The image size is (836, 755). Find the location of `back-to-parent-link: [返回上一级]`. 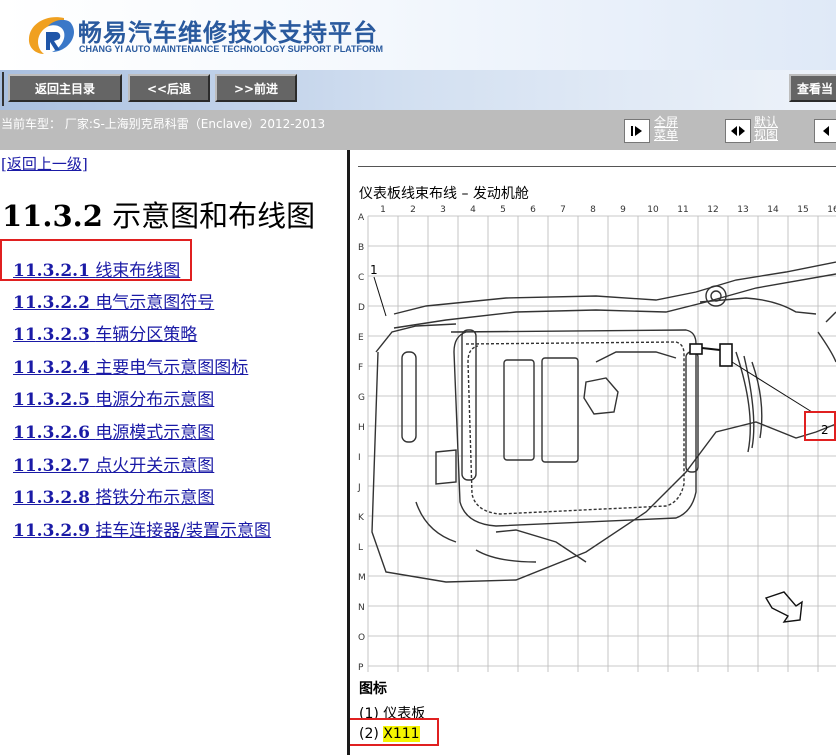

back-to-parent-link: [返回上一级] is located at coordinates (44, 163).